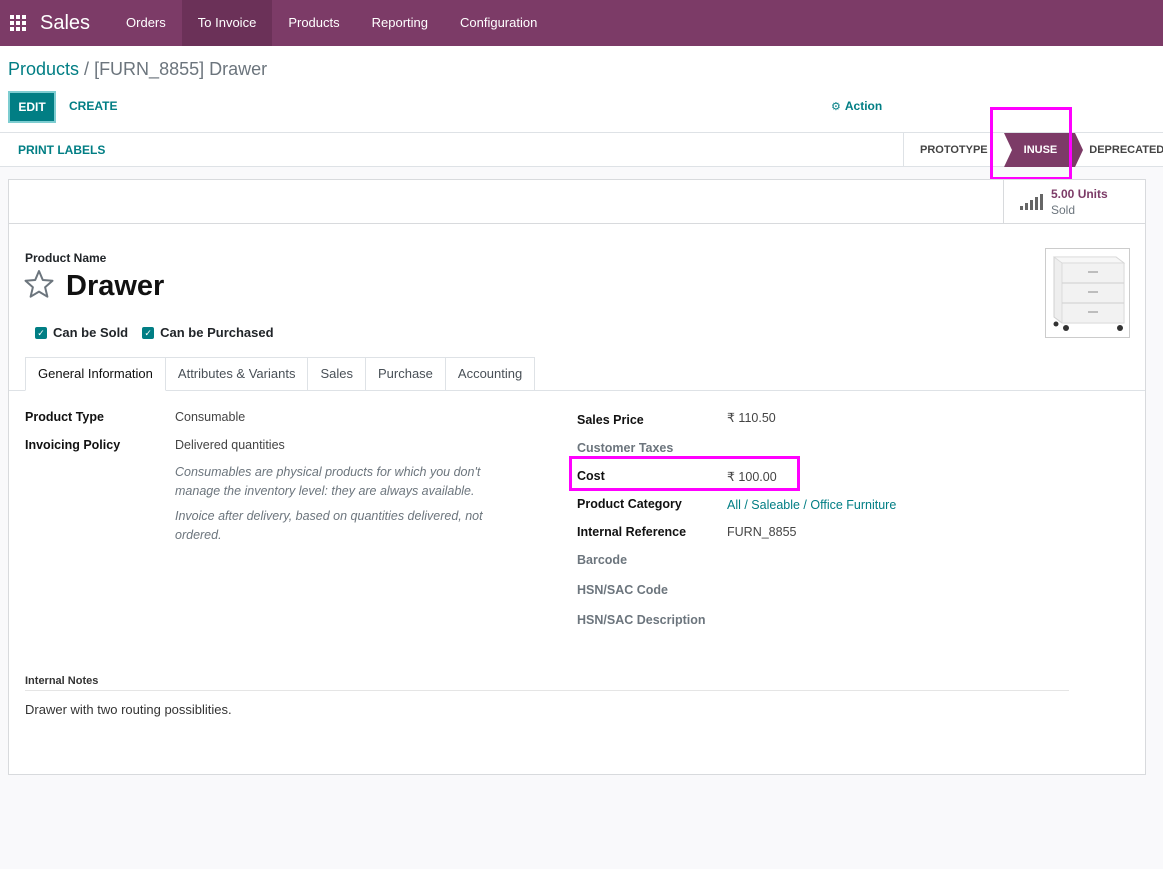  What do you see at coordinates (1031, 202) in the screenshot?
I see `signal-icon` at bounding box center [1031, 202].